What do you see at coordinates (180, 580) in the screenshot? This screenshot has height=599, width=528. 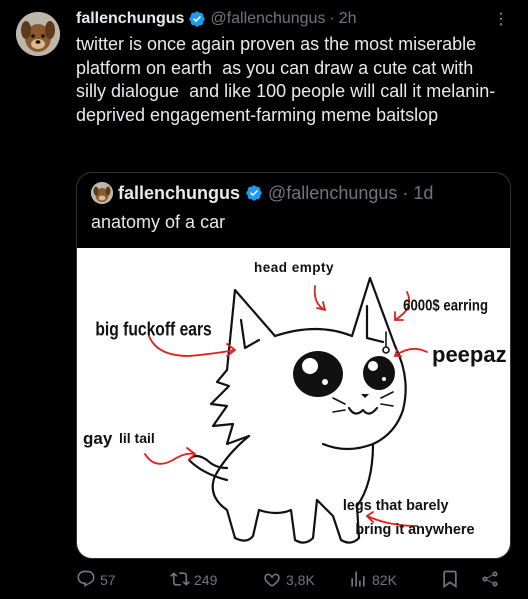 I see `repost-icon` at bounding box center [180, 580].